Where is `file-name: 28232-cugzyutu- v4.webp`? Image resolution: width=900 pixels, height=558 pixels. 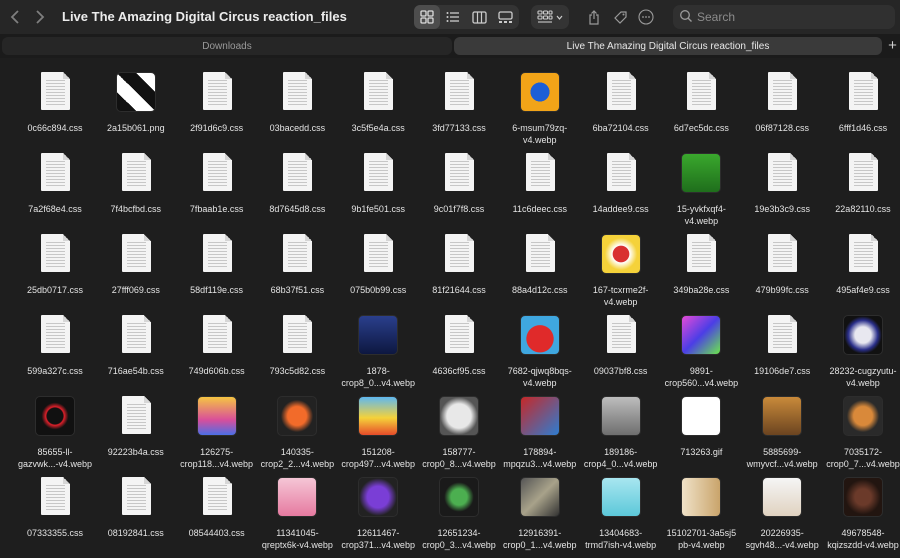
file-name: 28232-cugzyutu- v4.webp is located at coordinates (863, 377).